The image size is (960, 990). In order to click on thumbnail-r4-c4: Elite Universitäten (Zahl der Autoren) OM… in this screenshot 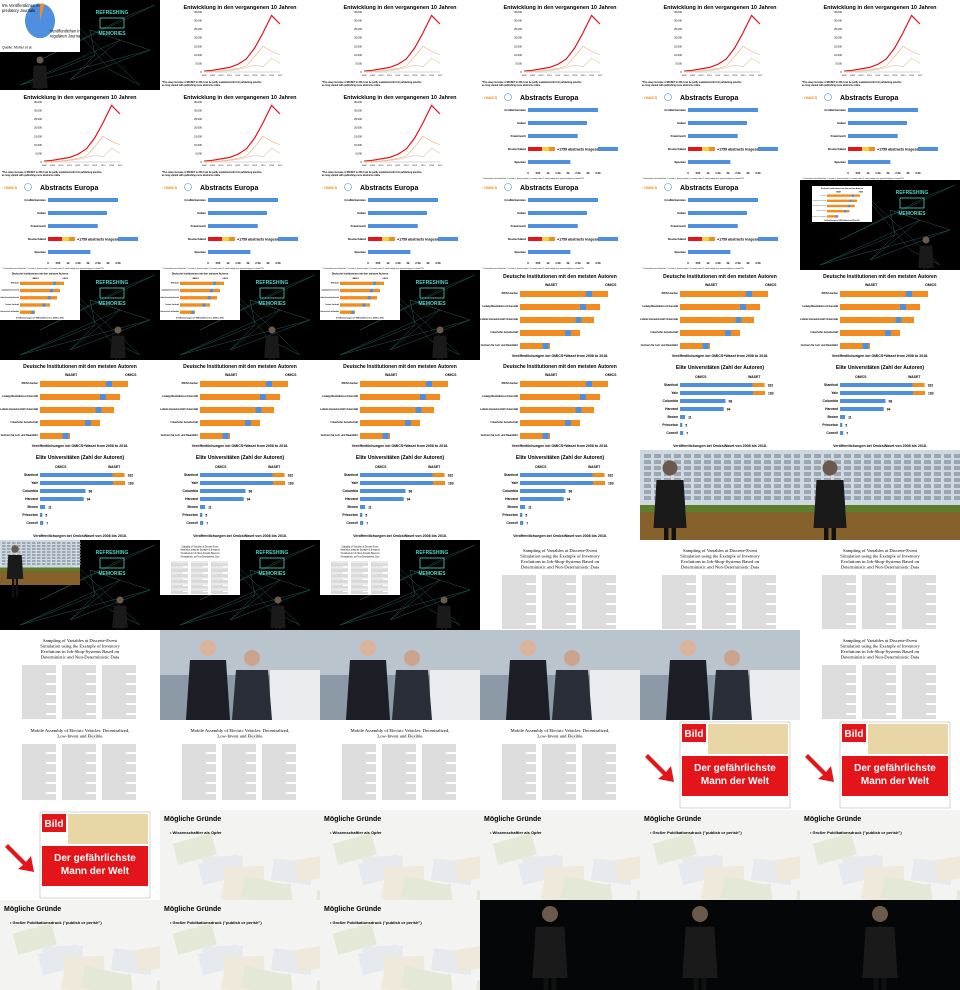, I will do `click(720, 405)`.